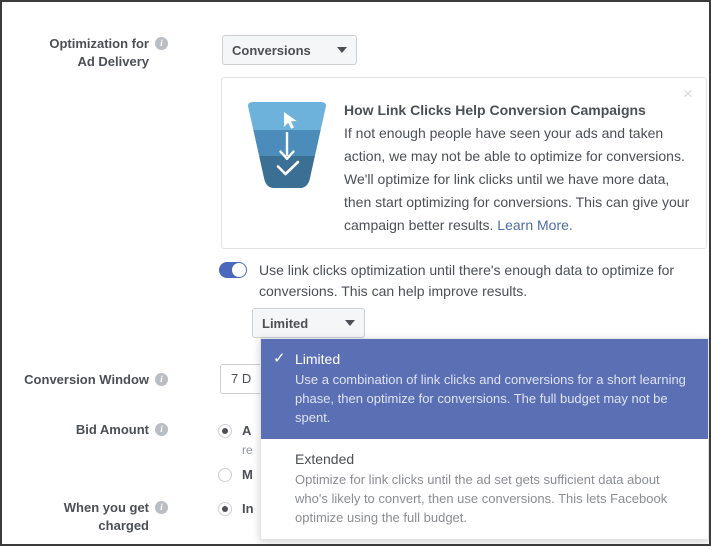 The width and height of the screenshot is (711, 546). What do you see at coordinates (123, 525) in the screenshot?
I see `label-line-2: charged` at bounding box center [123, 525].